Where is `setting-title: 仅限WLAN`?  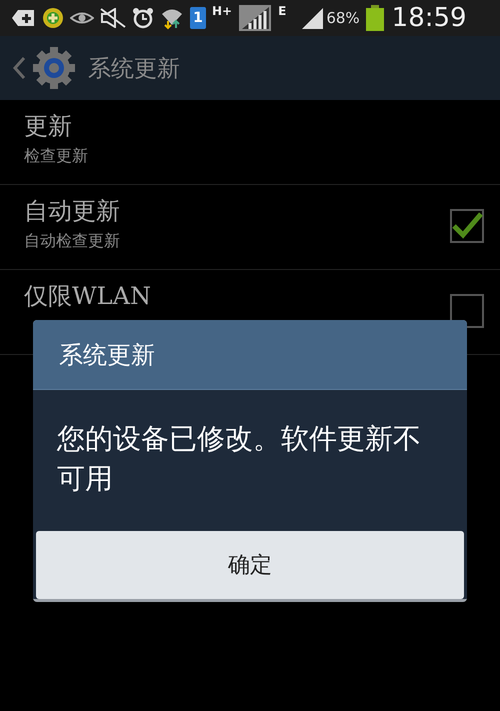
setting-title: 仅限WLAN is located at coordinates (87, 296).